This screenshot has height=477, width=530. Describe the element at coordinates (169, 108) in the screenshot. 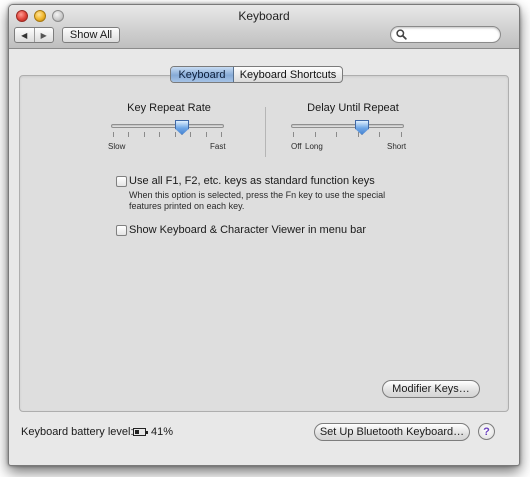

I see `key-repeat-rate-label: Key Repeat Rate` at that location.